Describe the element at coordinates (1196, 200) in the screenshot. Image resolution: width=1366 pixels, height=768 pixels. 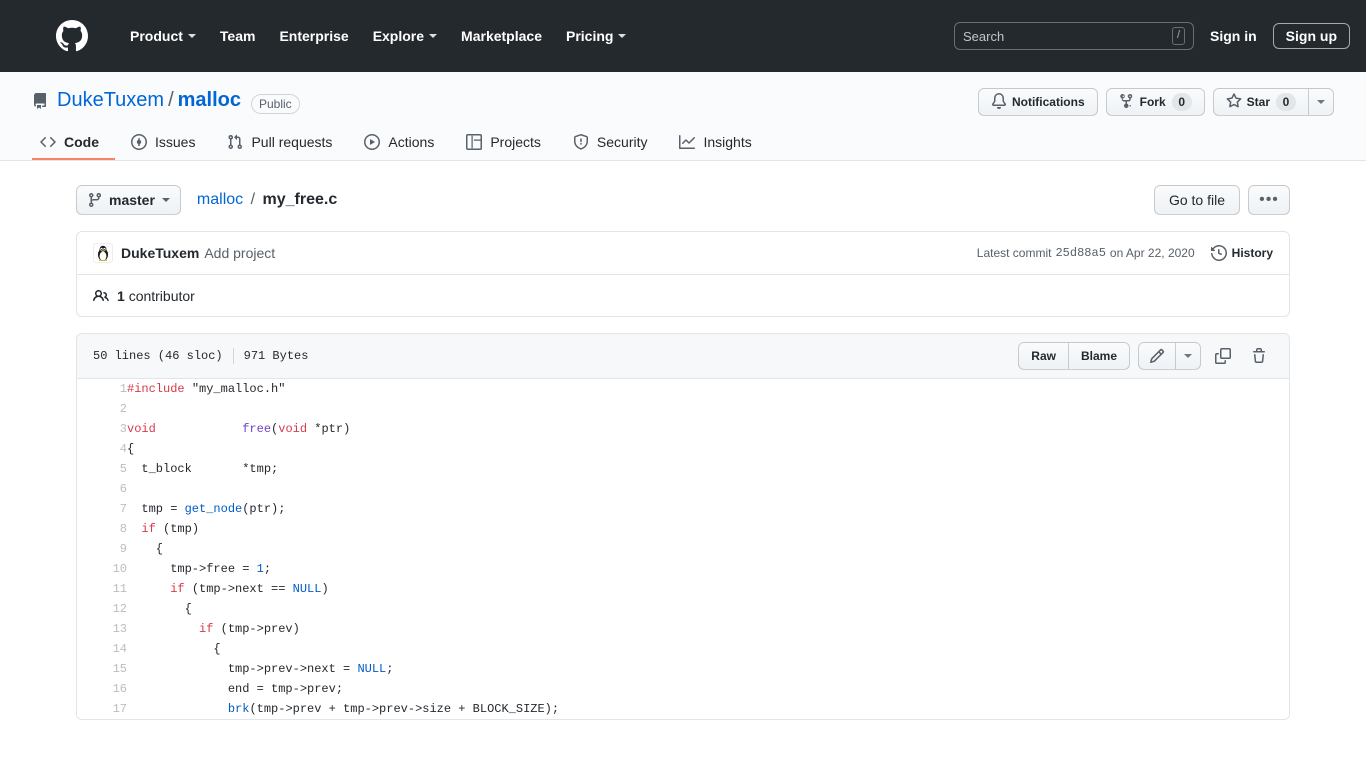
I see `go-to-file-button: Go to file` at that location.